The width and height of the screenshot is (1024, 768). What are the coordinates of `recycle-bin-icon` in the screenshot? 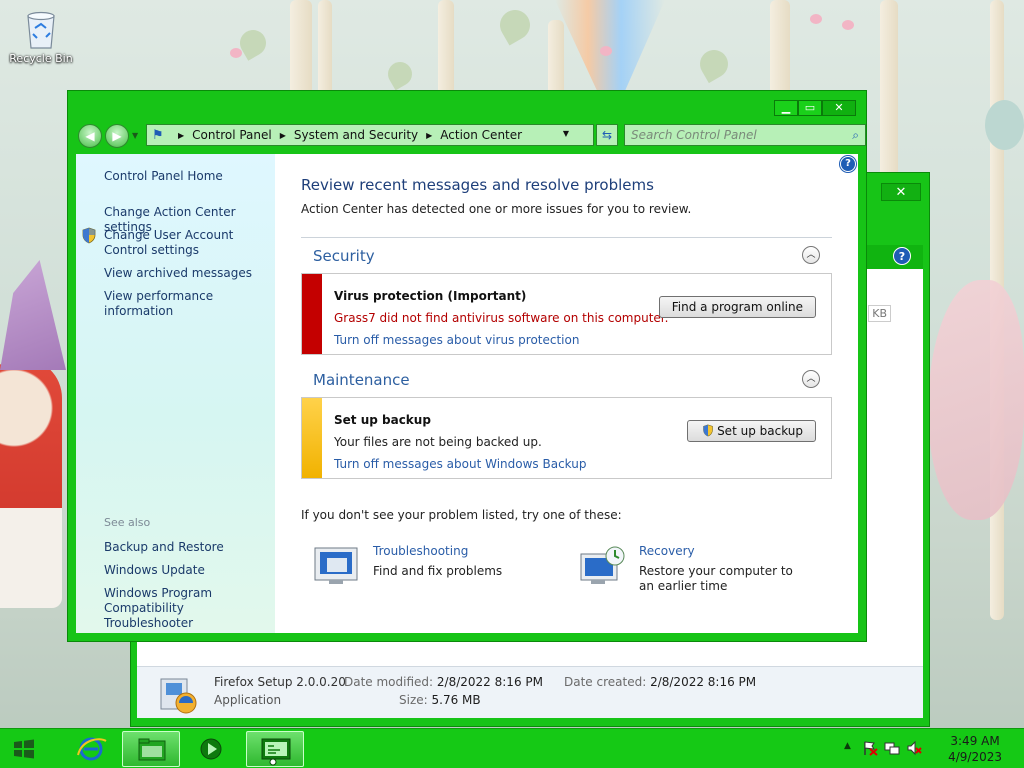 It's located at (41, 29).